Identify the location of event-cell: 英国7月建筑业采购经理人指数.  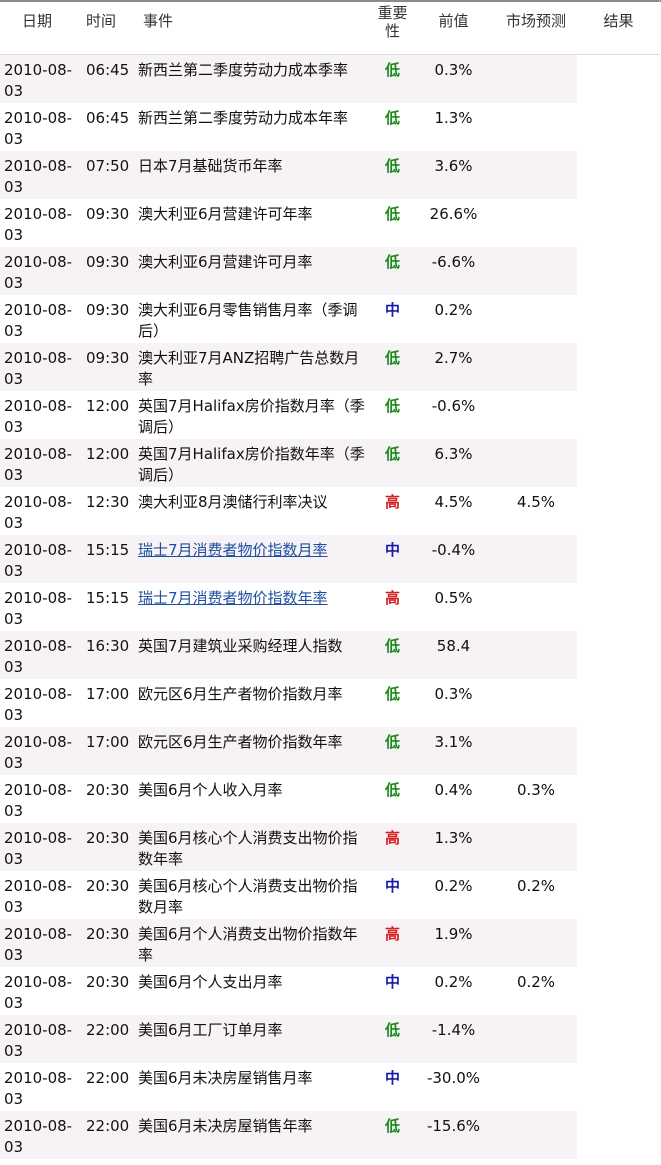
(253, 655).